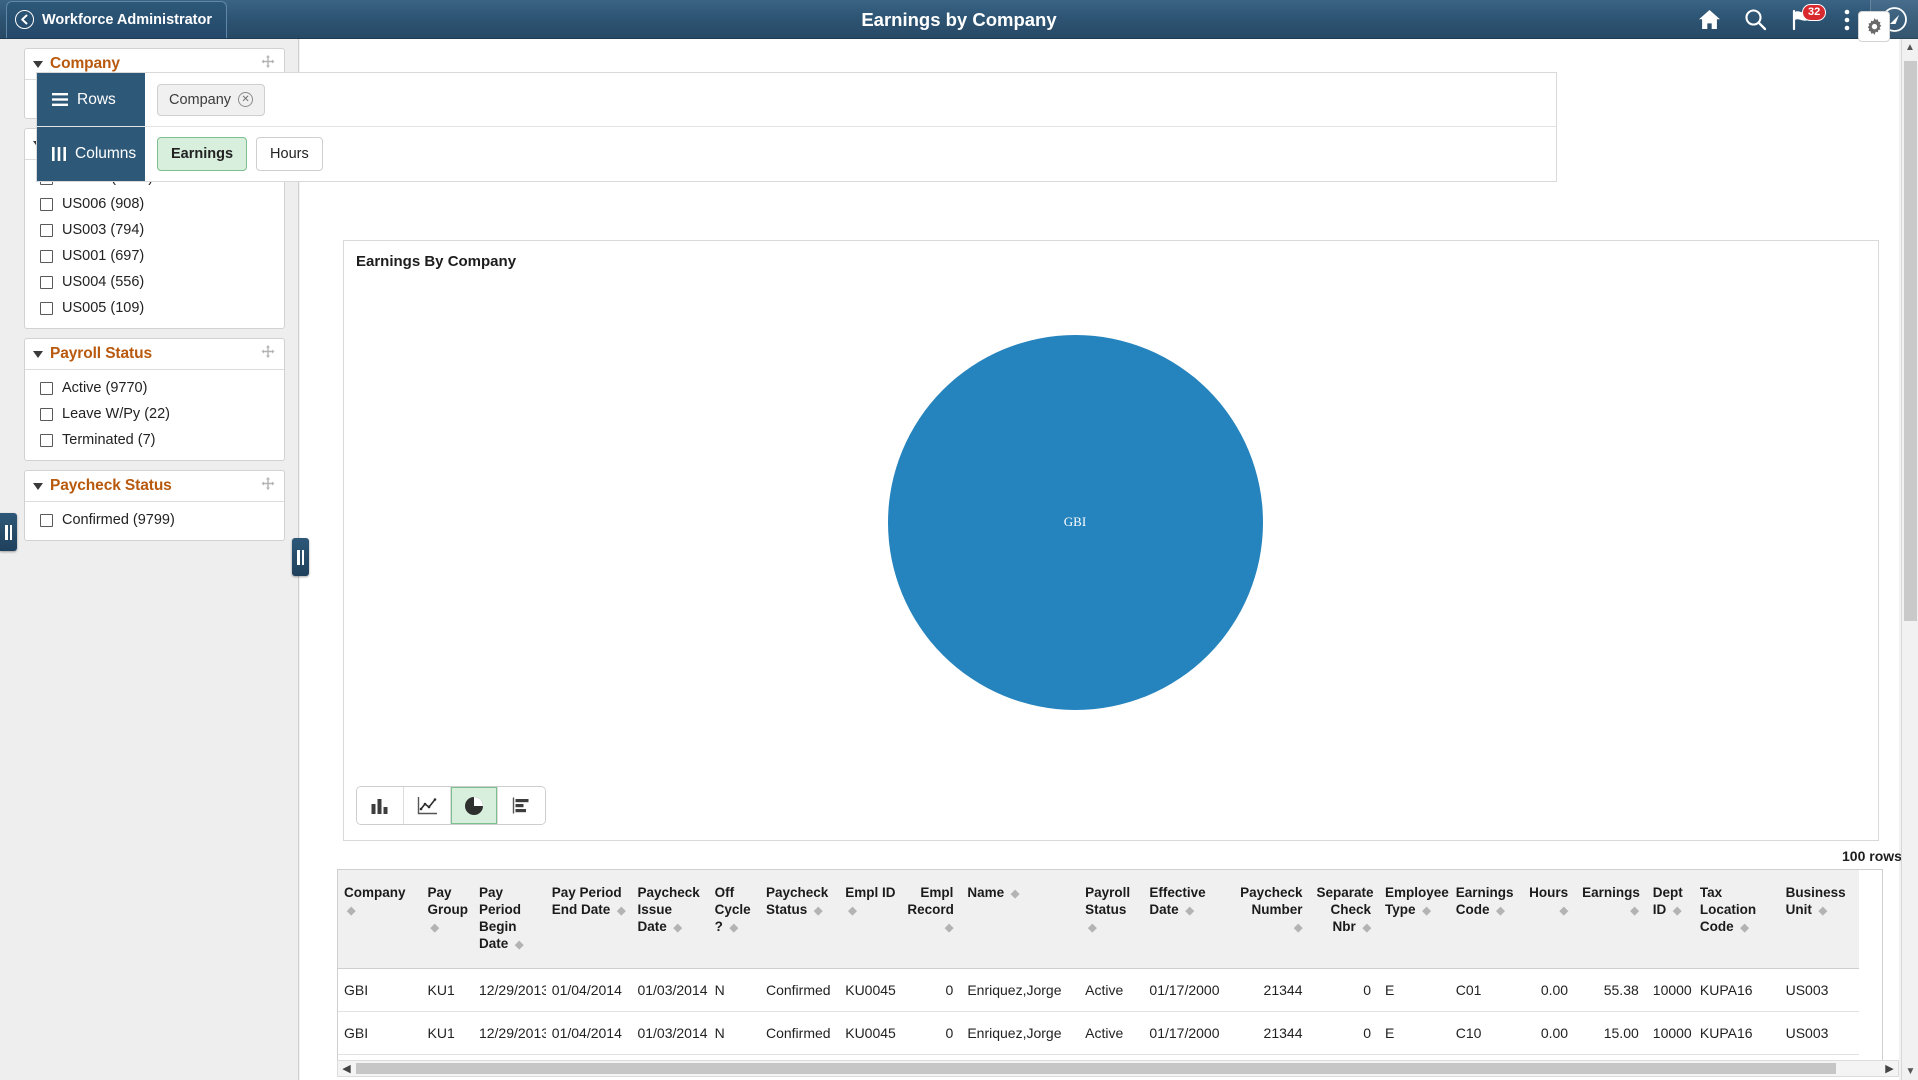 The image size is (1918, 1080). What do you see at coordinates (289, 154) in the screenshot?
I see `measure-button-hours: Hours` at bounding box center [289, 154].